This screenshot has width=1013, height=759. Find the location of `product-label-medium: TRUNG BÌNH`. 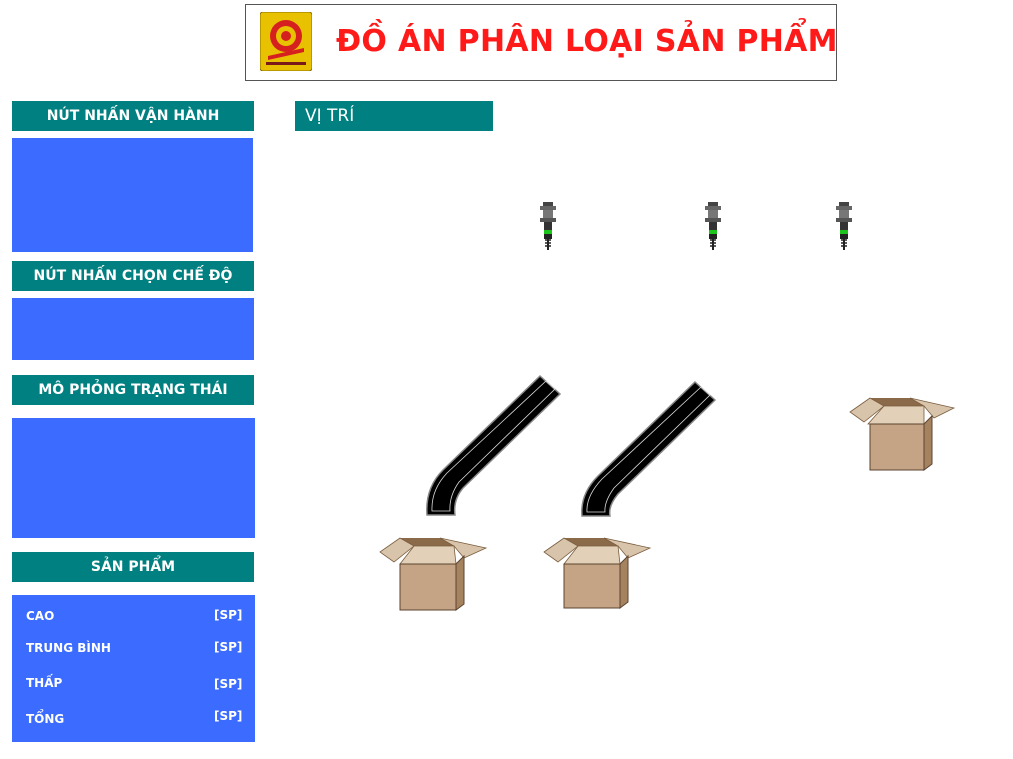

product-label-medium: TRUNG BÌNH is located at coordinates (68, 648).